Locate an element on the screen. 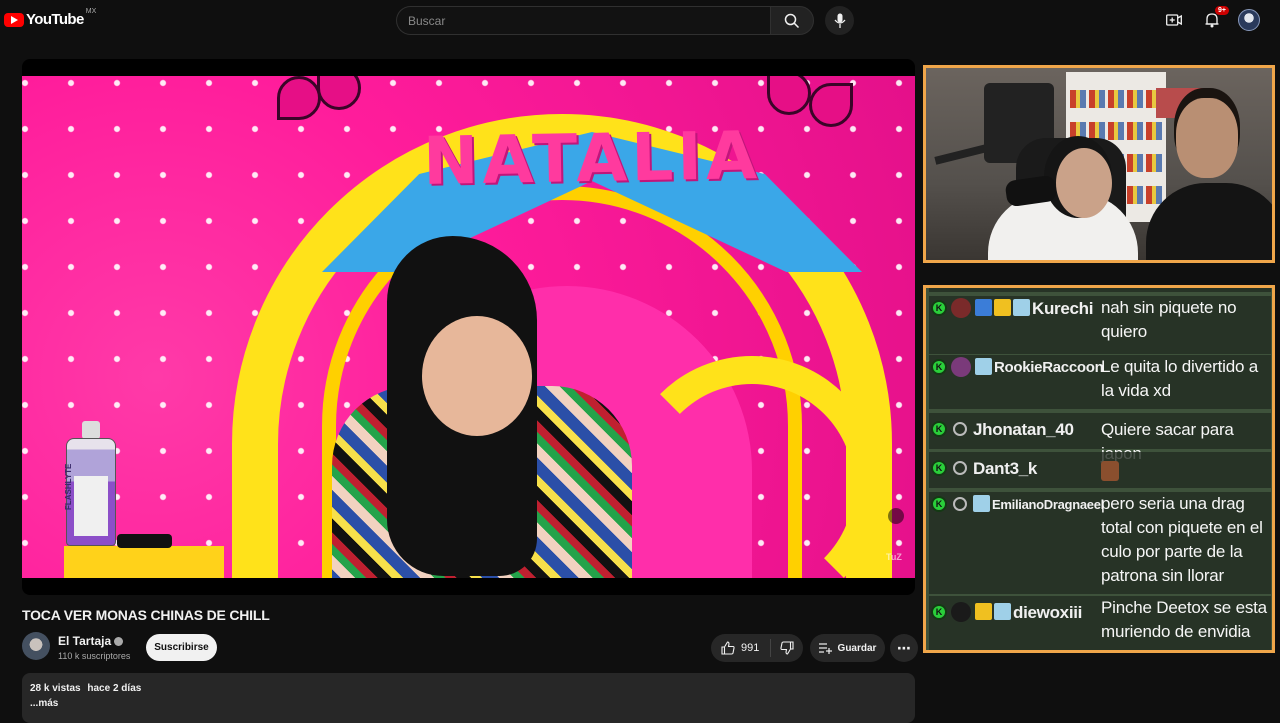 Image resolution: width=1280 pixels, height=723 pixels. host-figure is located at coordinates (492, 407).